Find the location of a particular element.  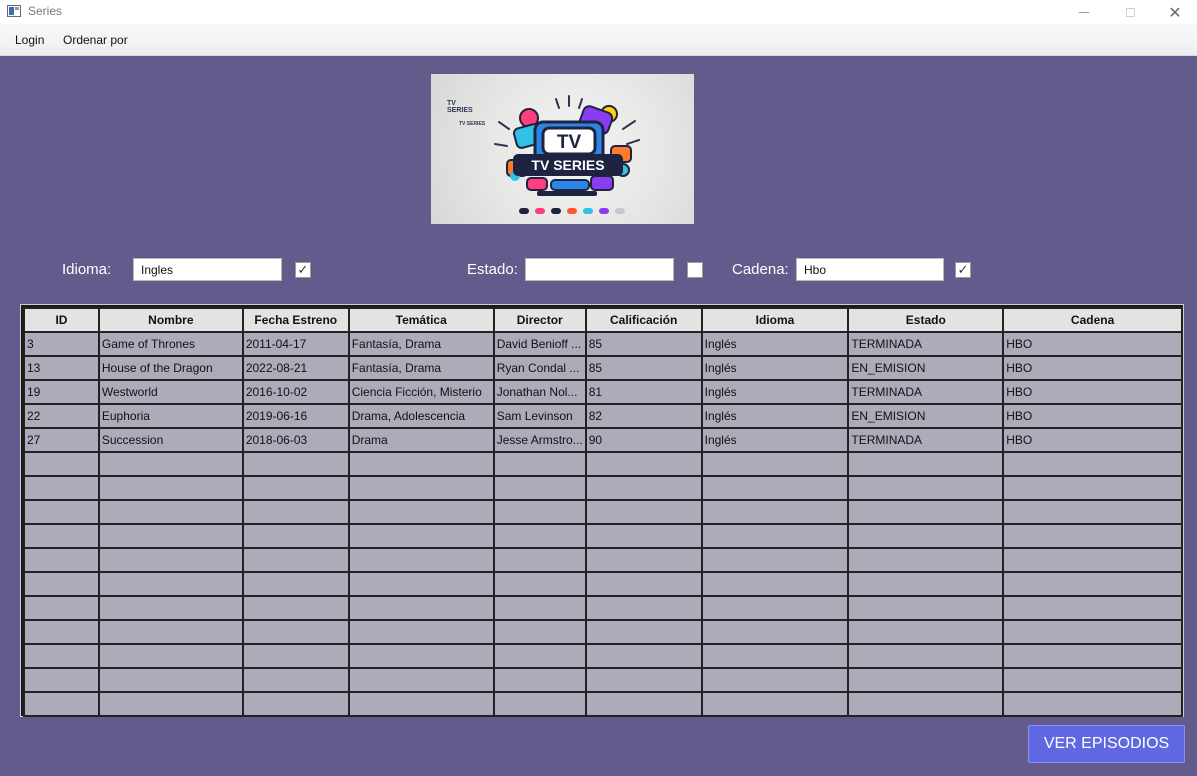

table-cell: TERMINADA is located at coordinates (926, 440).